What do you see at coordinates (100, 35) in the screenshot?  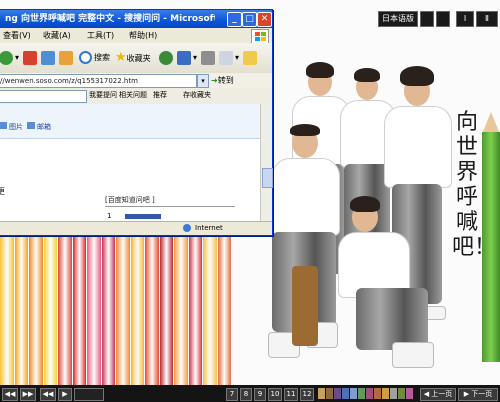 I see `menu-tools: 工具(T)` at bounding box center [100, 35].